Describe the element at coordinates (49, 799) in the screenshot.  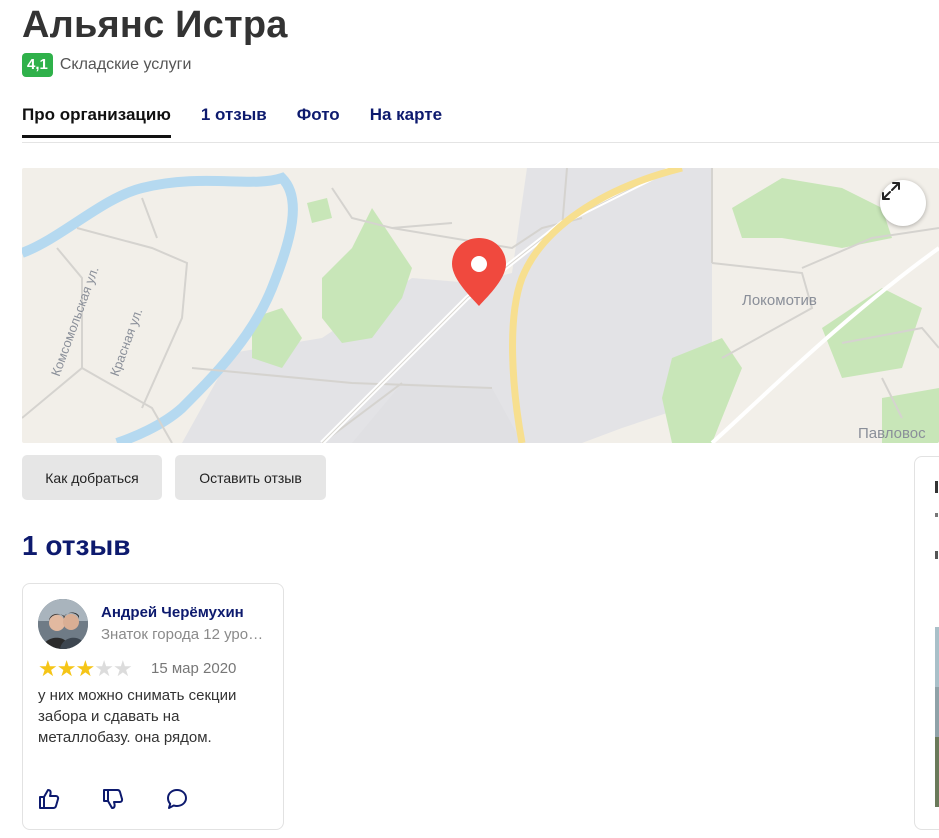
I see `thumbs-up-icon` at that location.